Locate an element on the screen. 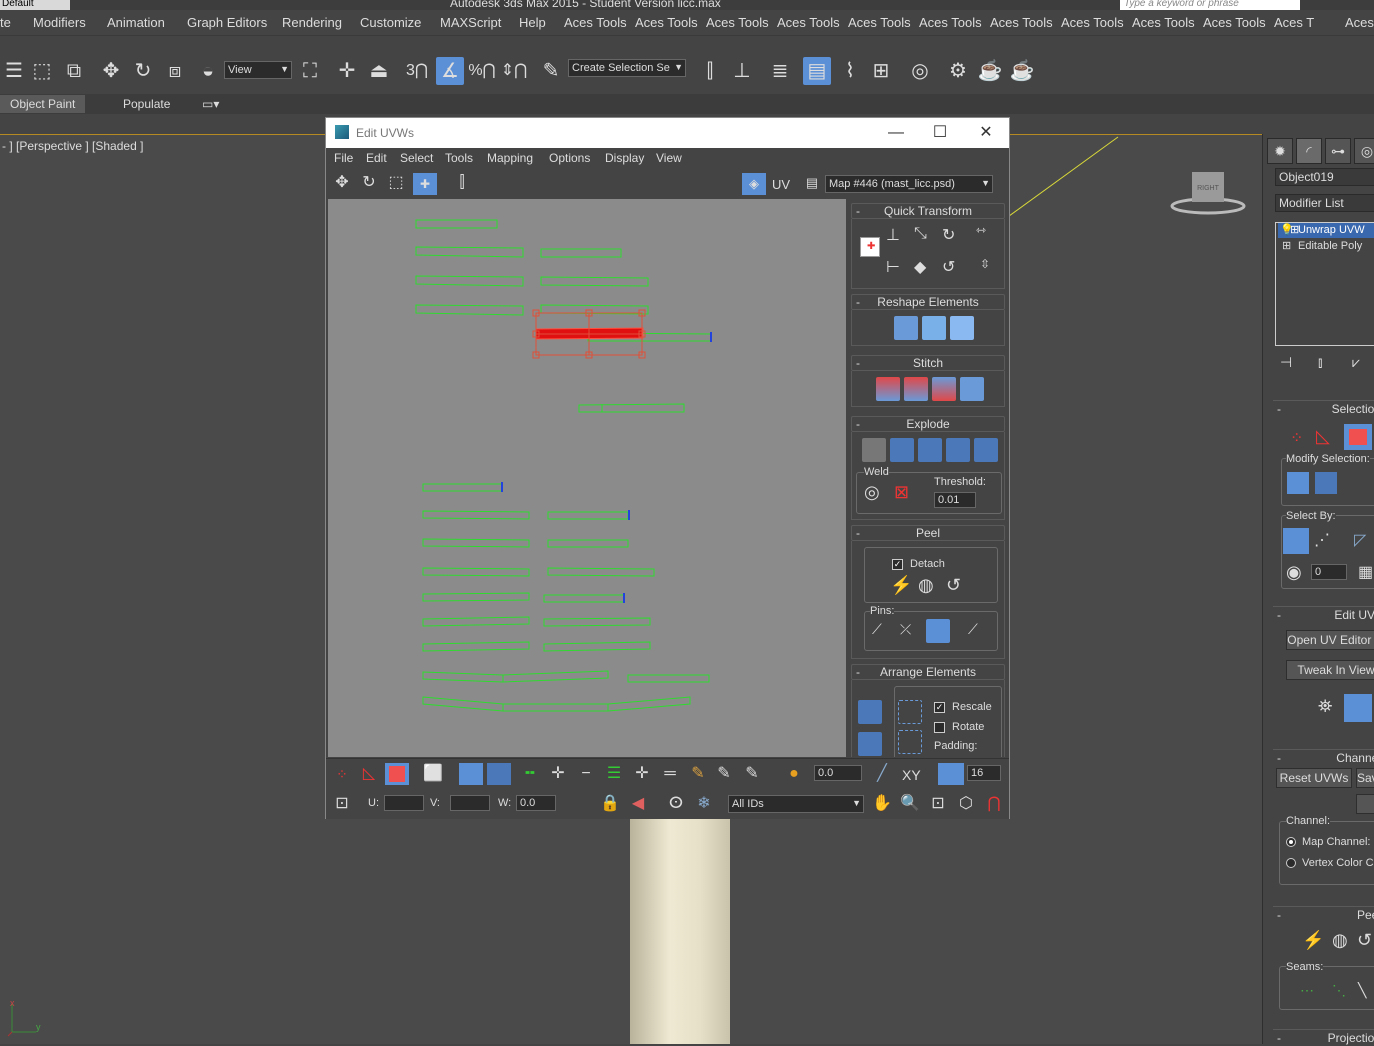 This screenshot has height=1046, width=1374. uv-menu-display: Display is located at coordinates (624, 158).